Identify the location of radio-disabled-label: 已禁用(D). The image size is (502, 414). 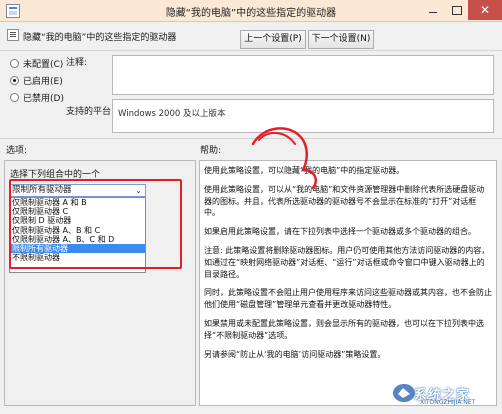
(43, 98).